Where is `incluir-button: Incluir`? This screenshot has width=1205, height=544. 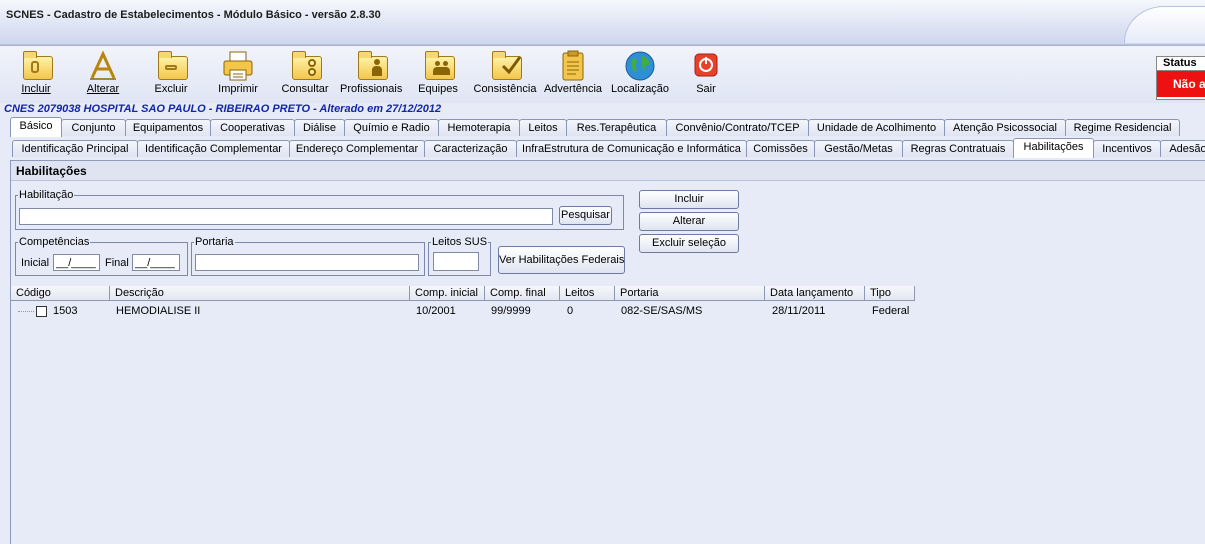 incluir-button: Incluir is located at coordinates (36, 75).